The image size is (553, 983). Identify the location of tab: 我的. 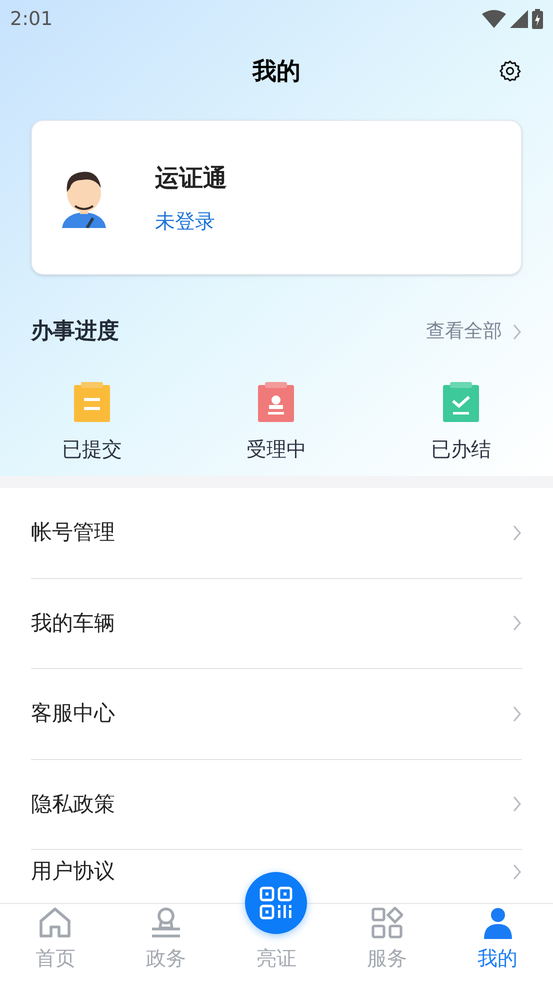
(497, 943).